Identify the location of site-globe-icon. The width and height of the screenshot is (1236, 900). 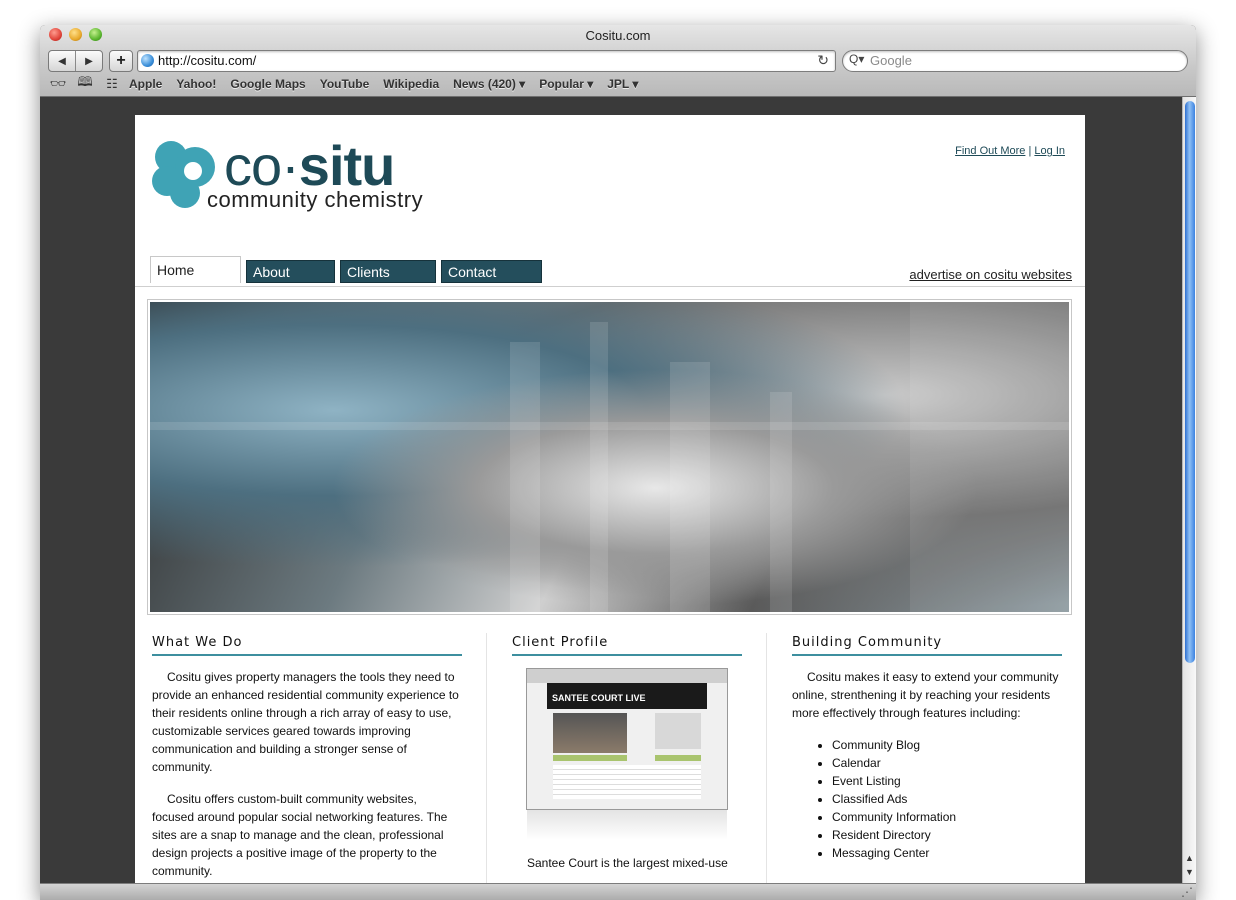
(147, 60).